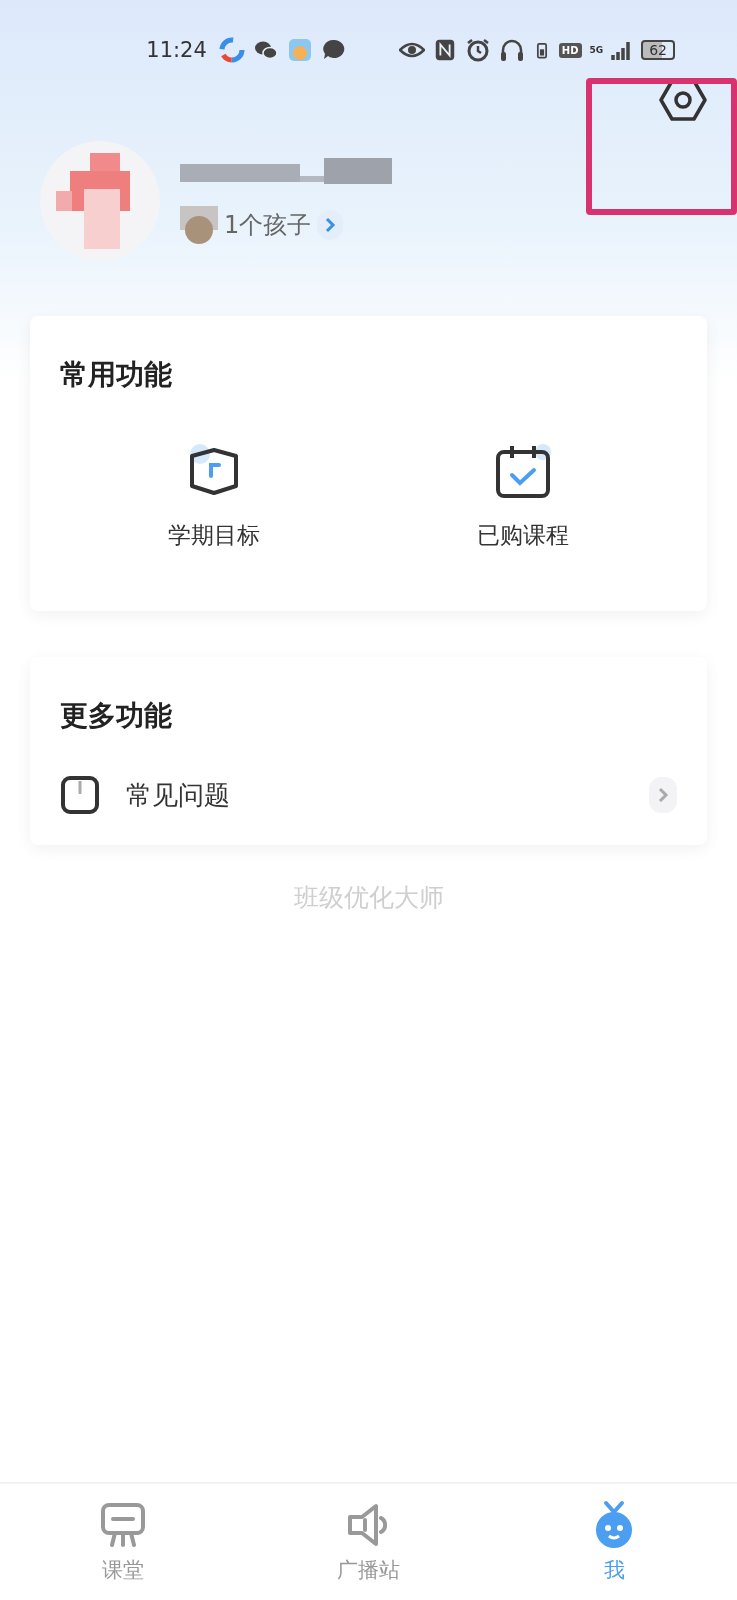 This screenshot has height=1600, width=737. What do you see at coordinates (658, 50) in the screenshot?
I see `battery-indicator: 62` at bounding box center [658, 50].